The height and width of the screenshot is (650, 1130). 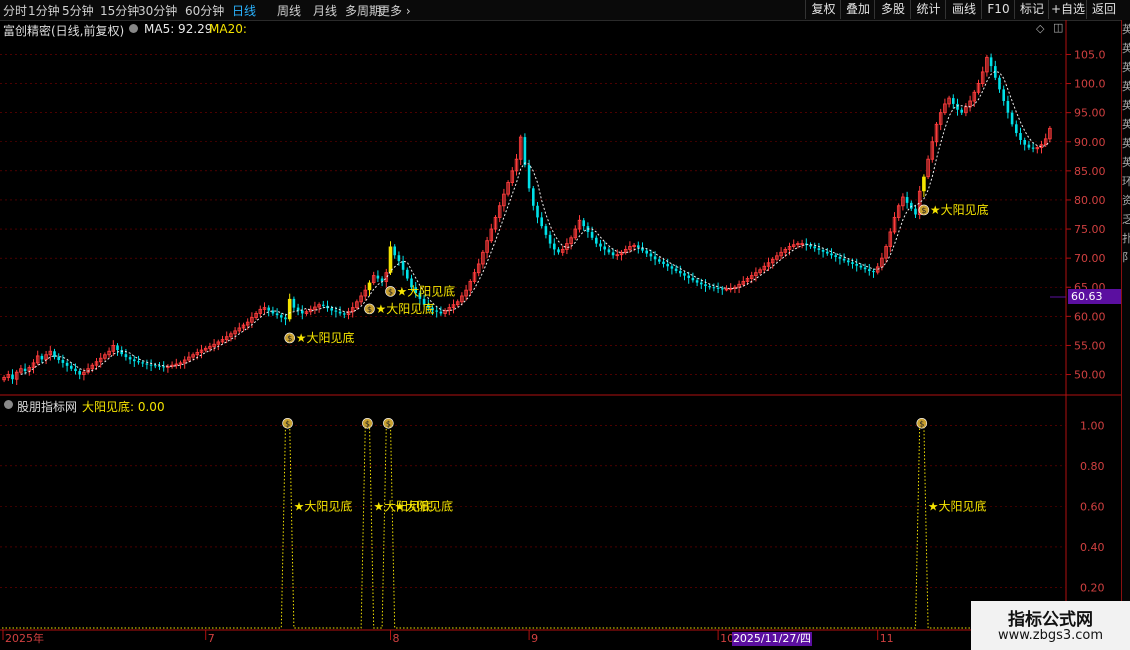 What do you see at coordinates (1126, 181) in the screenshot?
I see `side-panel-char: 环` at bounding box center [1126, 181].